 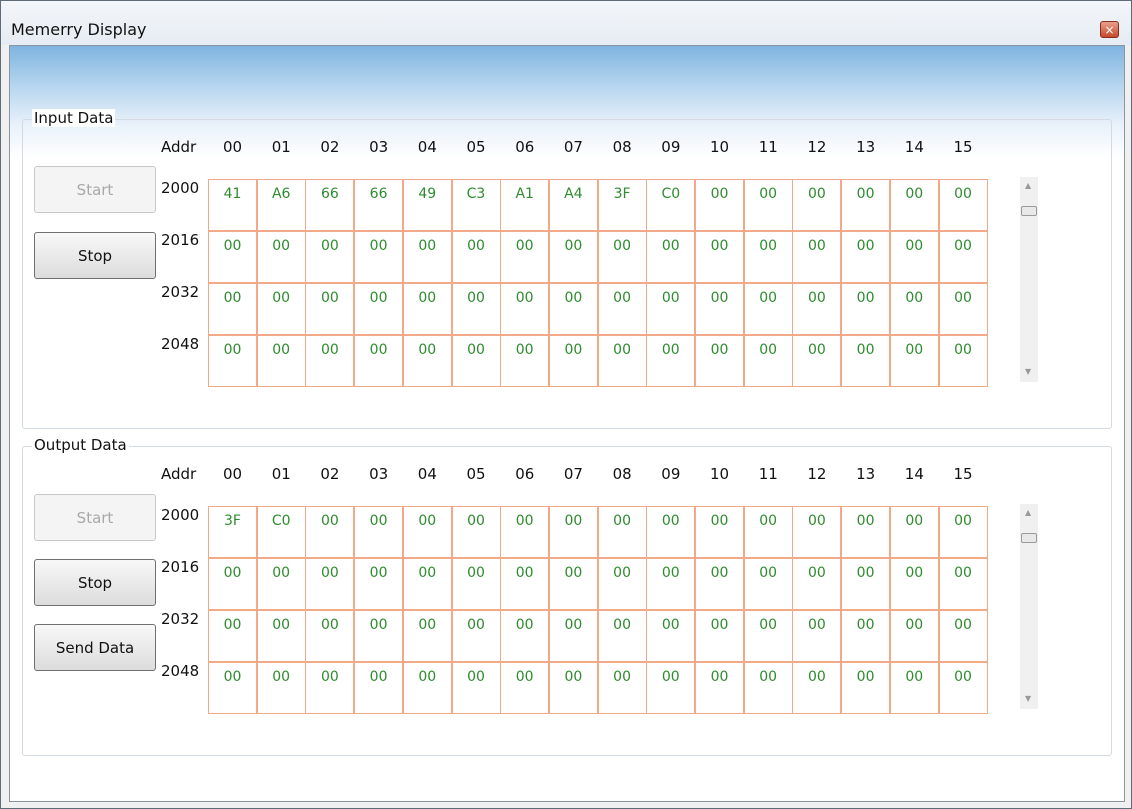 I want to click on column-header: 08, so click(x=622, y=147).